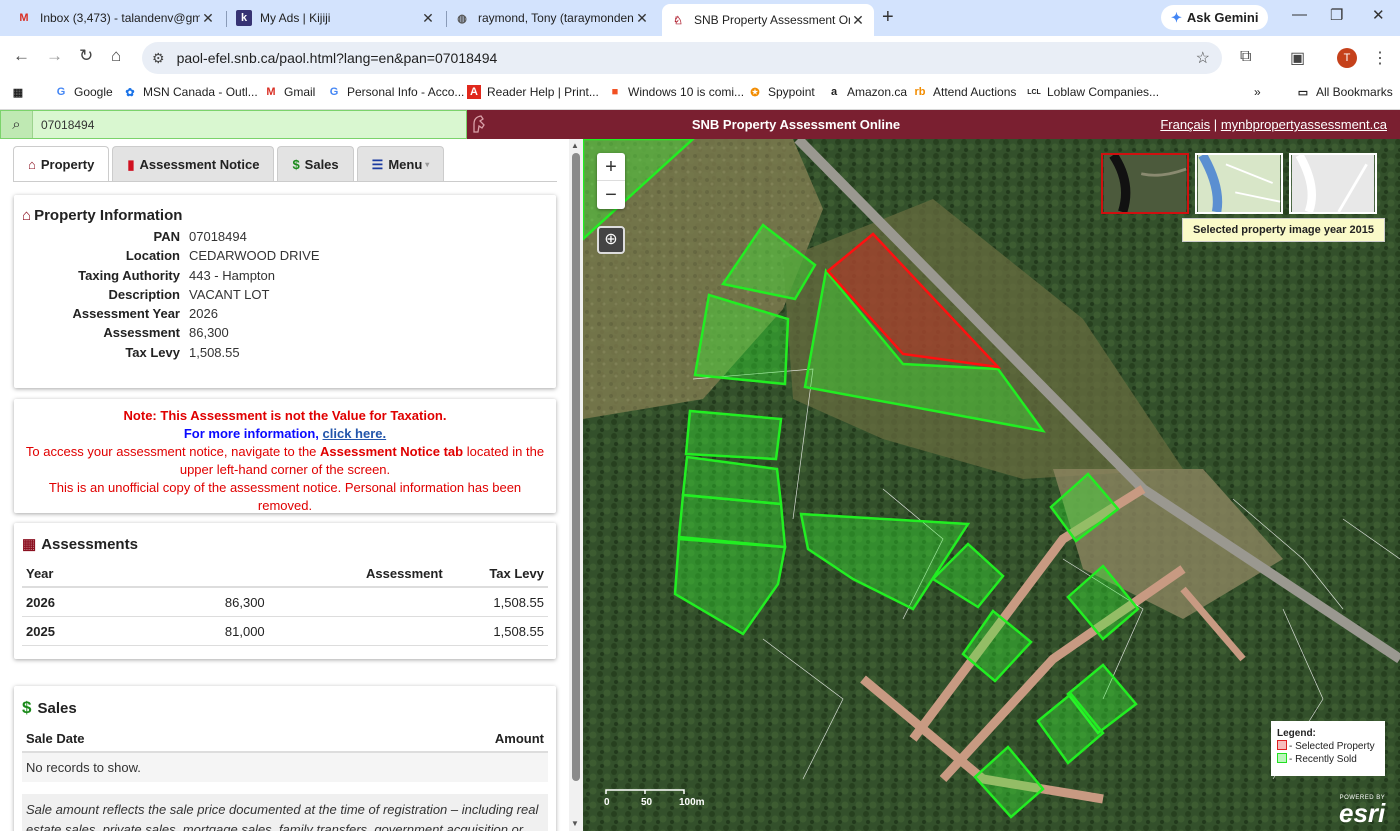 The image size is (1400, 831). What do you see at coordinates (678, 20) in the screenshot?
I see `snb-icon: ♘` at bounding box center [678, 20].